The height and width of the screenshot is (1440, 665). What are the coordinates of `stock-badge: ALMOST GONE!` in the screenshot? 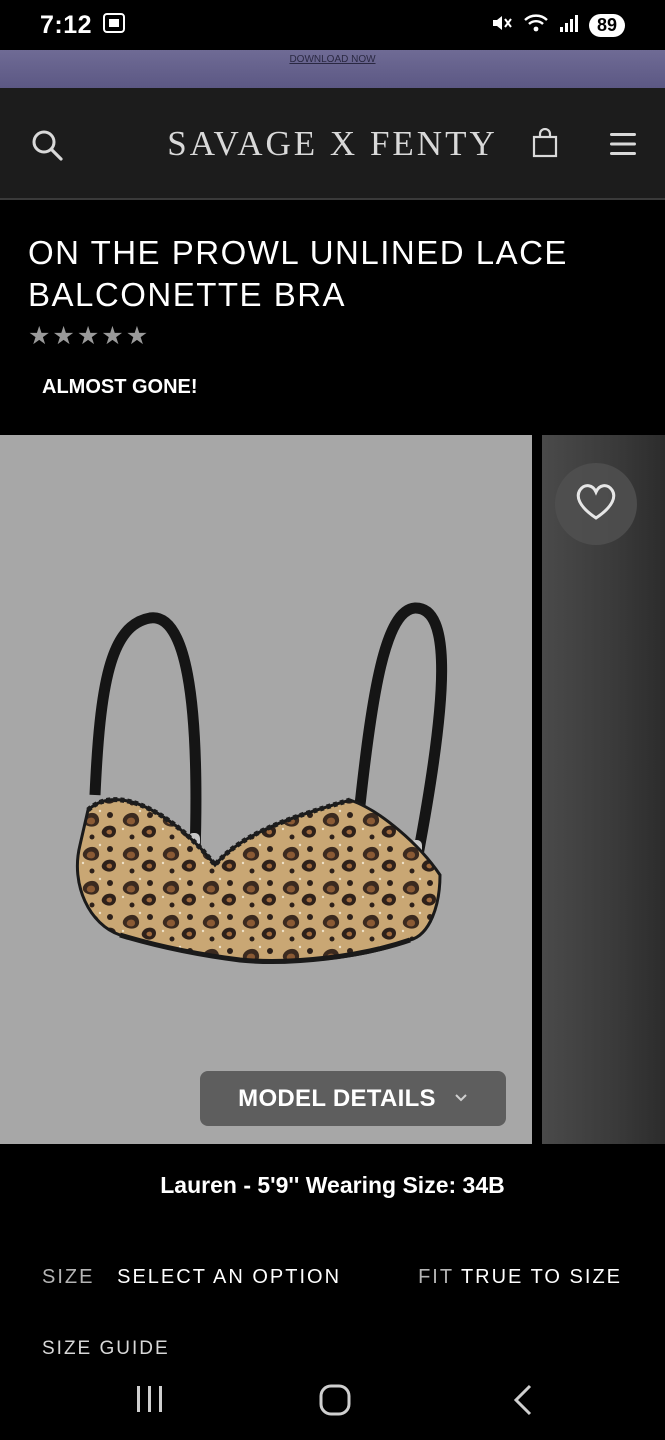 It's located at (120, 387).